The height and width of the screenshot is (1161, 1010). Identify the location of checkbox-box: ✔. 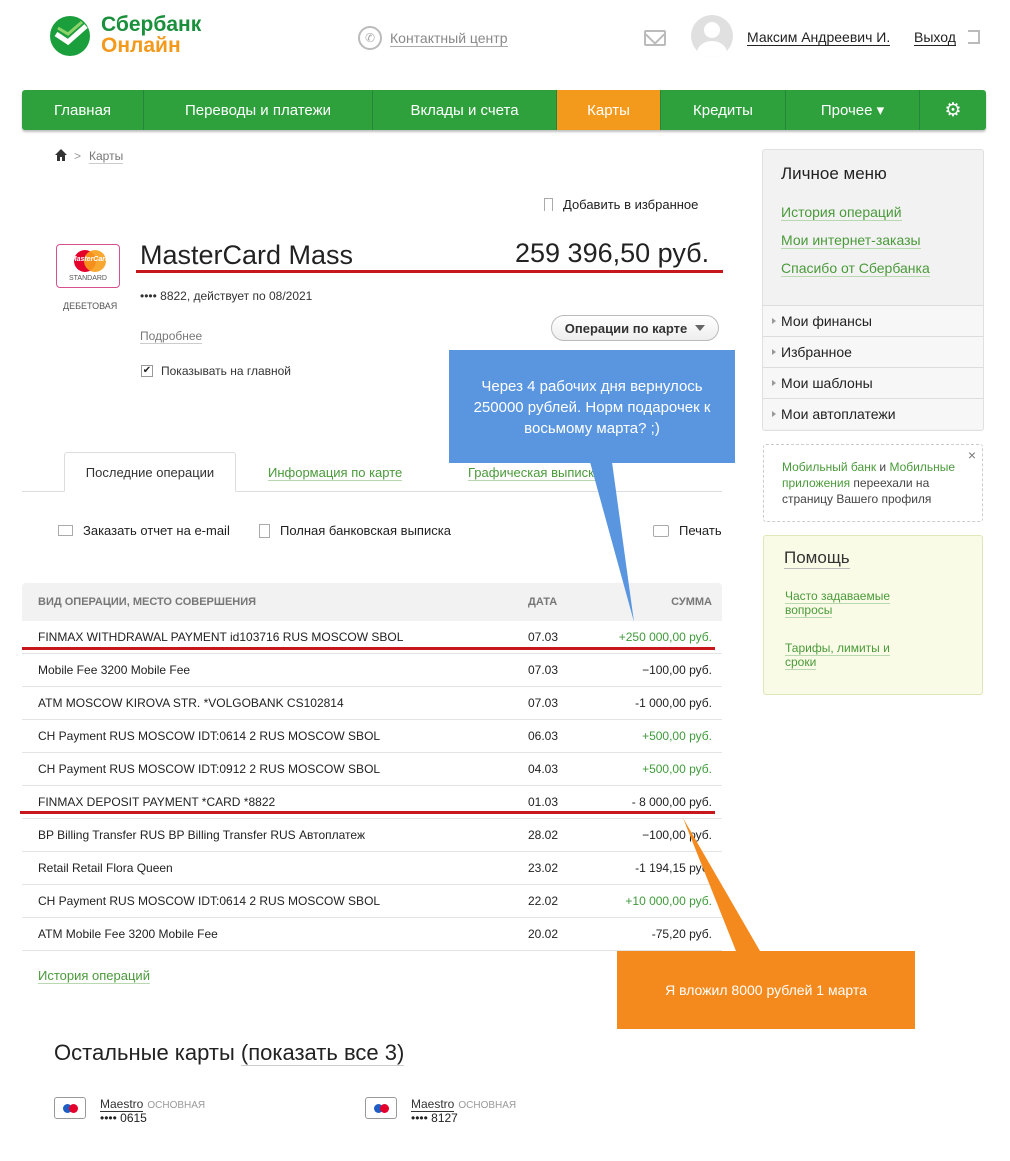
(147, 371).